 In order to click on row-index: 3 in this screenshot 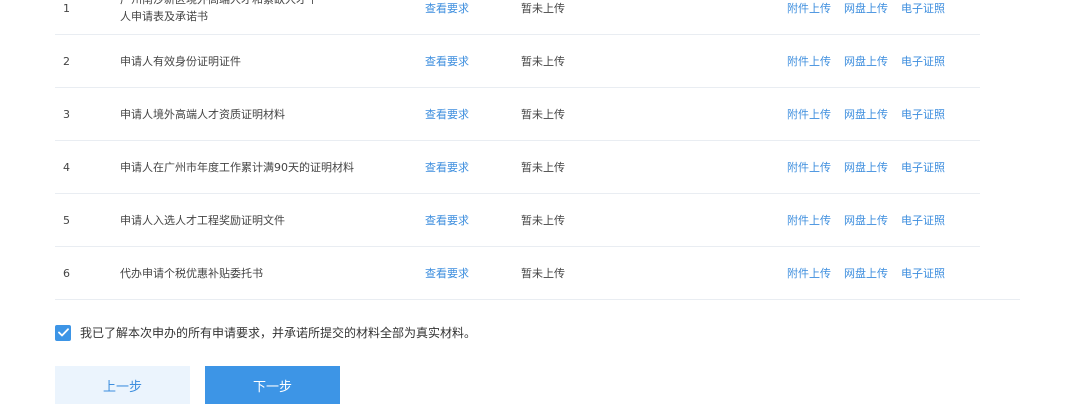, I will do `click(66, 114)`.